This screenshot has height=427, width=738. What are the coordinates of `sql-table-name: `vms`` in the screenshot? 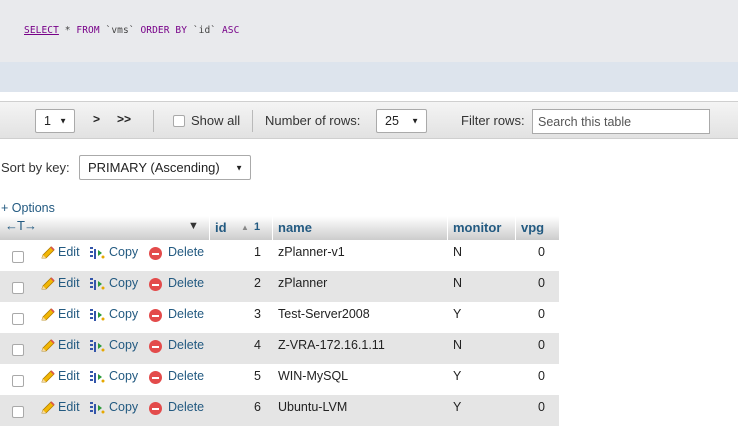 It's located at (120, 30).